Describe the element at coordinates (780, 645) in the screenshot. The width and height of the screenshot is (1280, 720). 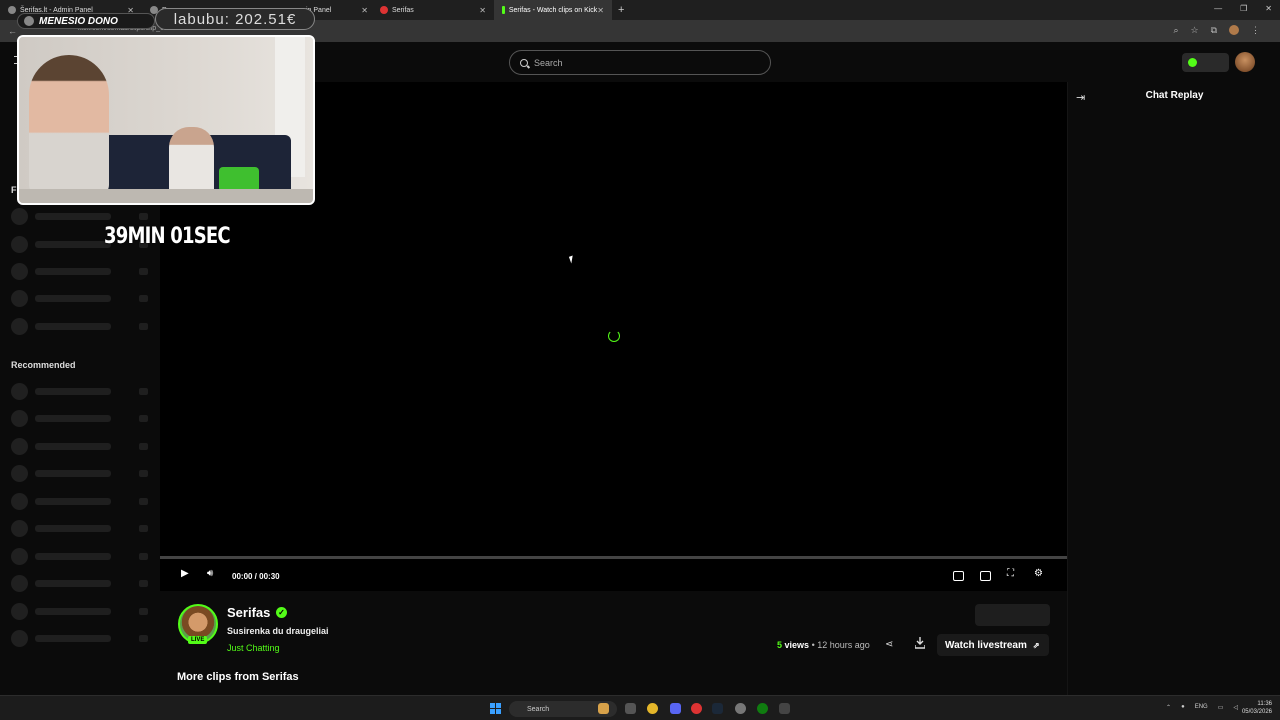
I see `views-count: 5` at that location.